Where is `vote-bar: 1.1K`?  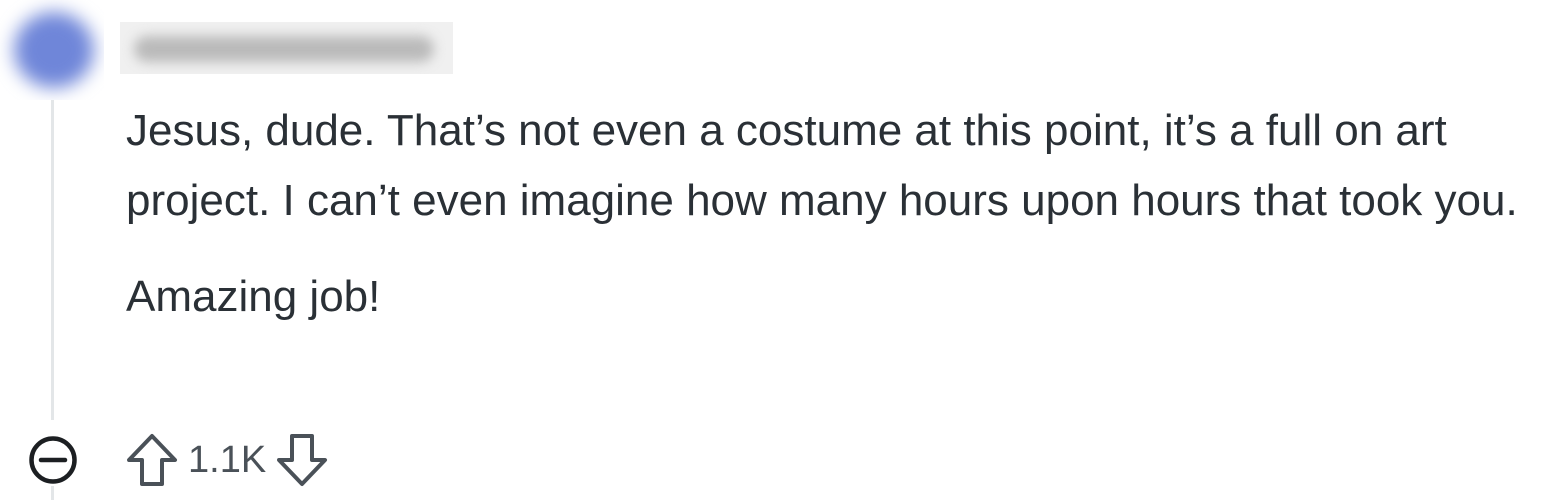 vote-bar: 1.1K is located at coordinates (227, 460).